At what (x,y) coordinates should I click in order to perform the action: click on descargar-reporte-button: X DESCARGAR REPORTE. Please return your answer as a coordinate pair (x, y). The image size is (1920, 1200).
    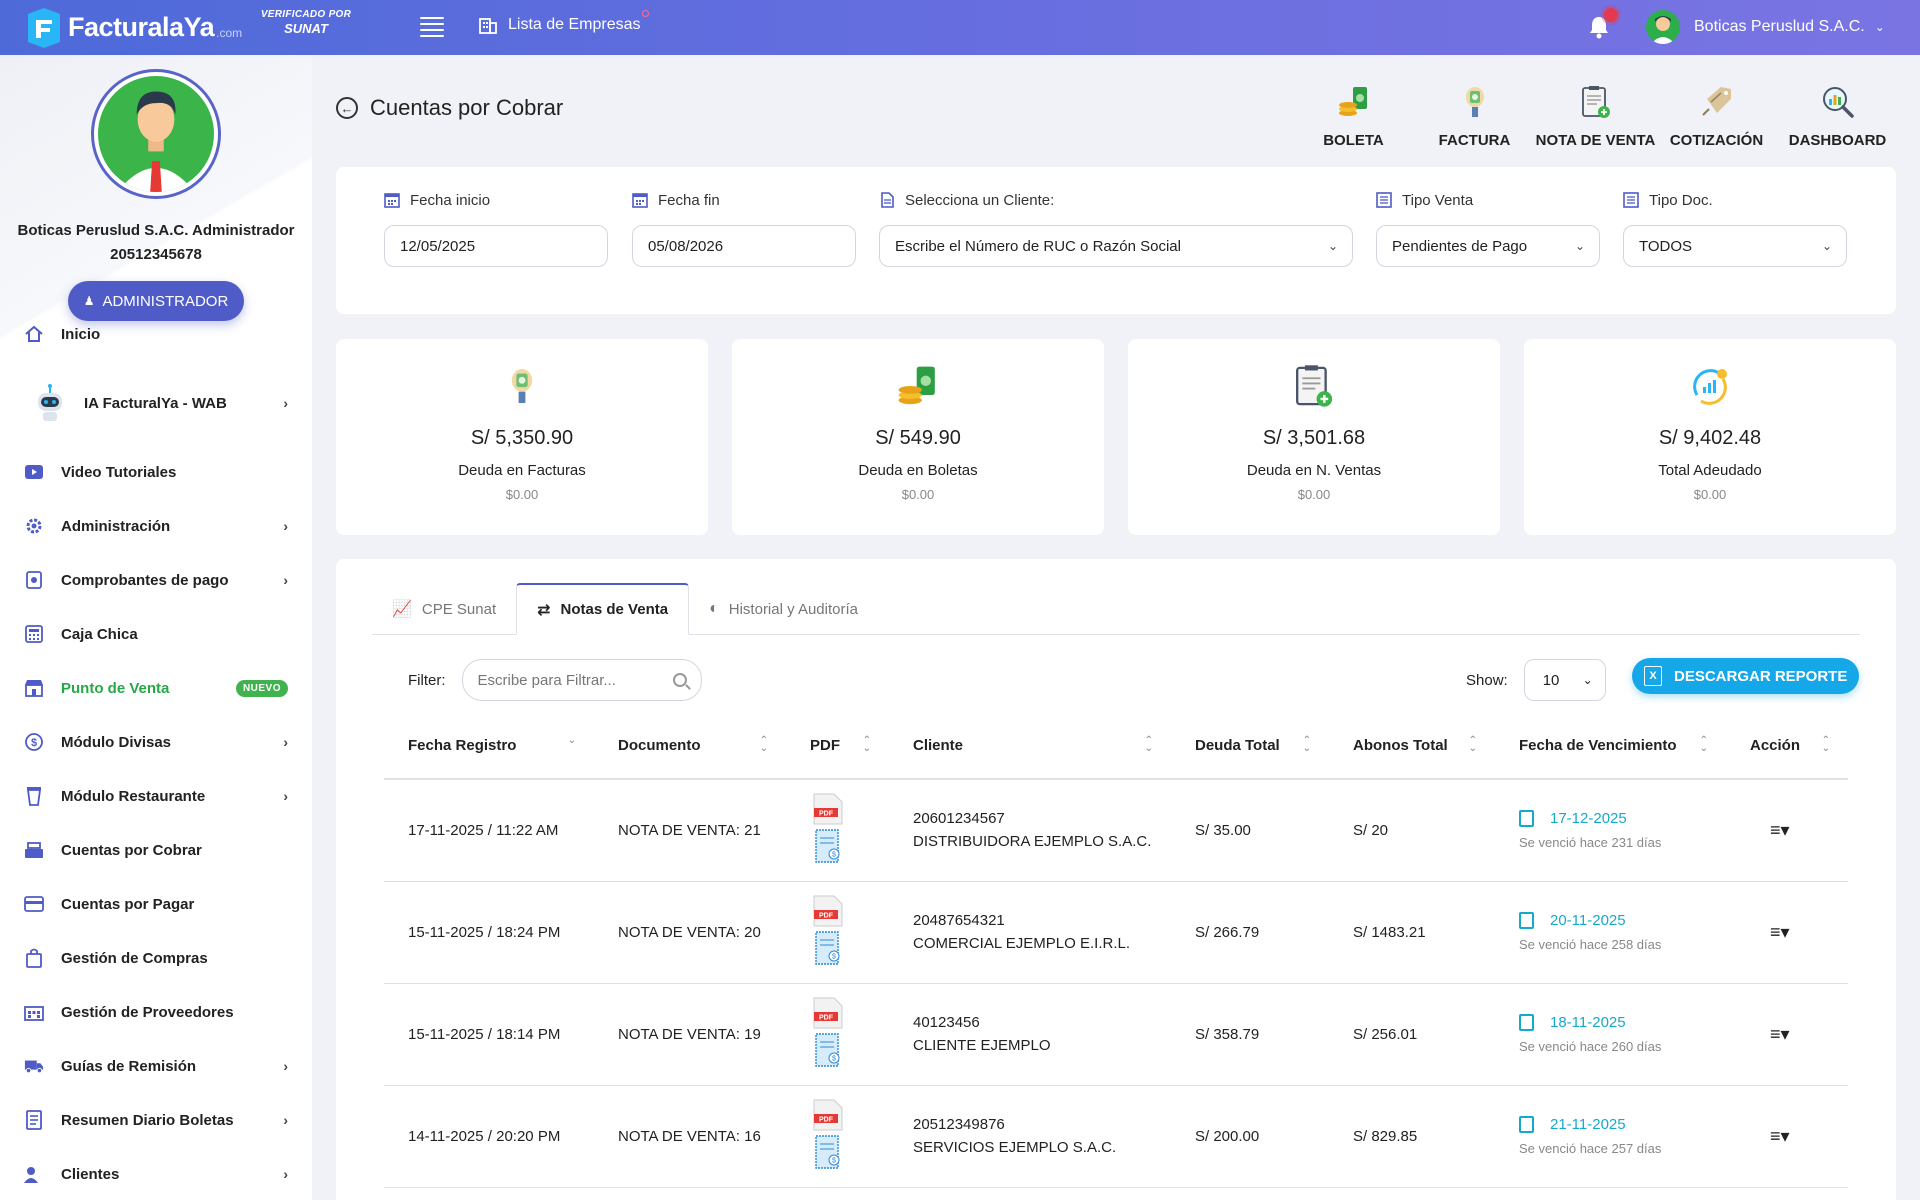
    Looking at the image, I should click on (1746, 676).